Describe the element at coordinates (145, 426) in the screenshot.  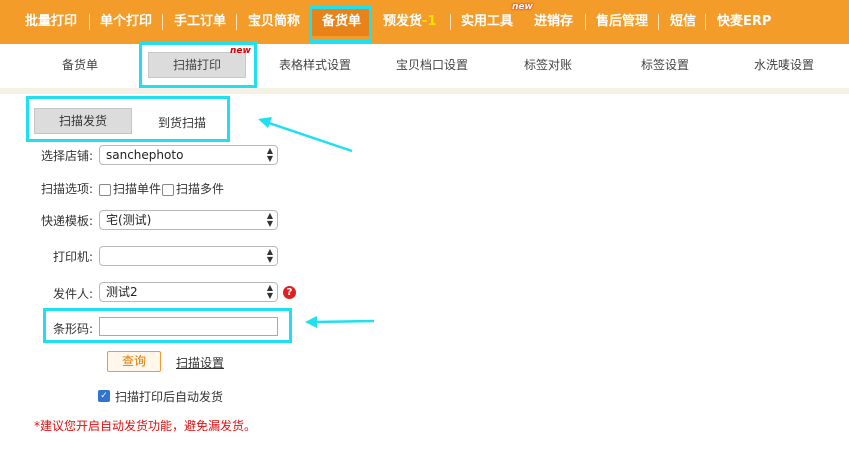
I see `auto-ship-warning: *建议您开启自动发货功能，避免漏发货。` at that location.